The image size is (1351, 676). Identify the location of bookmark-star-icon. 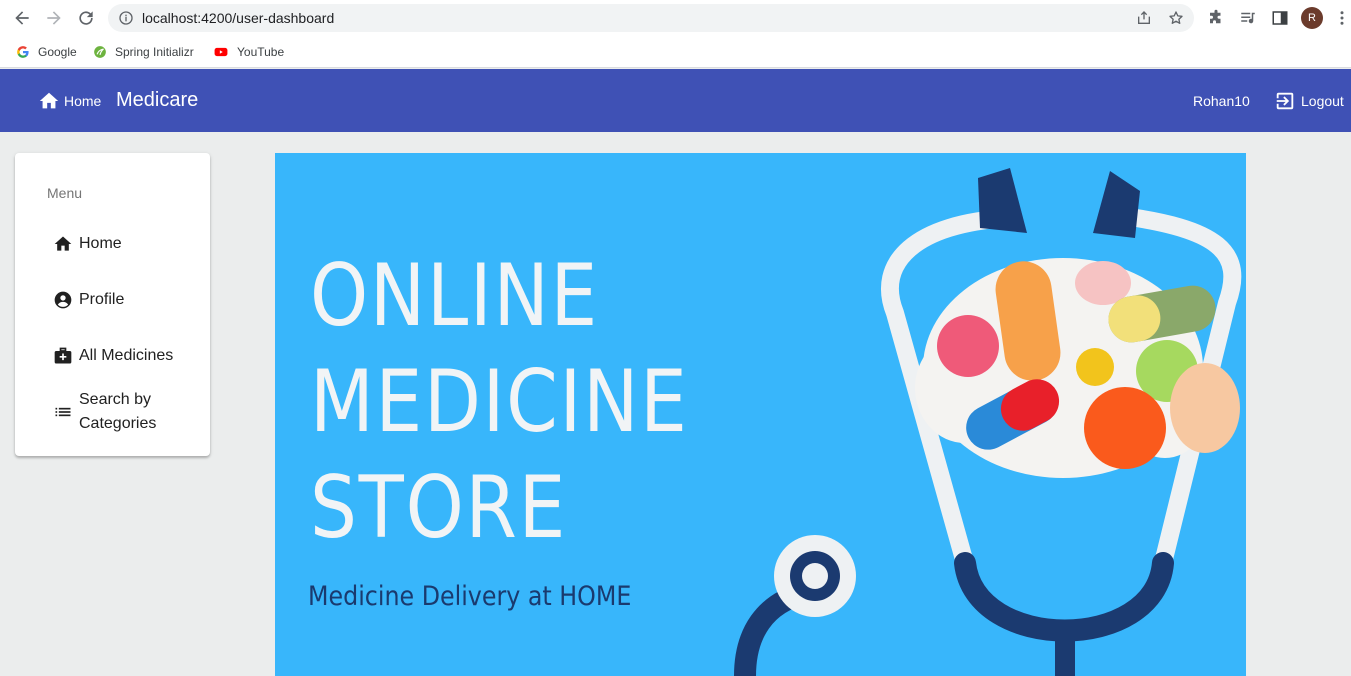
(1176, 18).